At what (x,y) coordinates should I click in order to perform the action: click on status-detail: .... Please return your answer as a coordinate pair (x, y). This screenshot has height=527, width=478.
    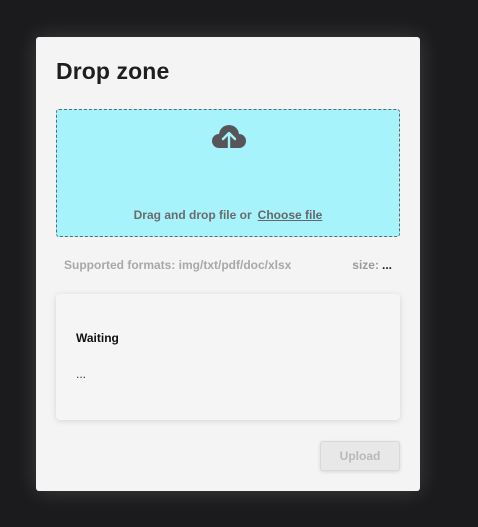
    Looking at the image, I should click on (81, 374).